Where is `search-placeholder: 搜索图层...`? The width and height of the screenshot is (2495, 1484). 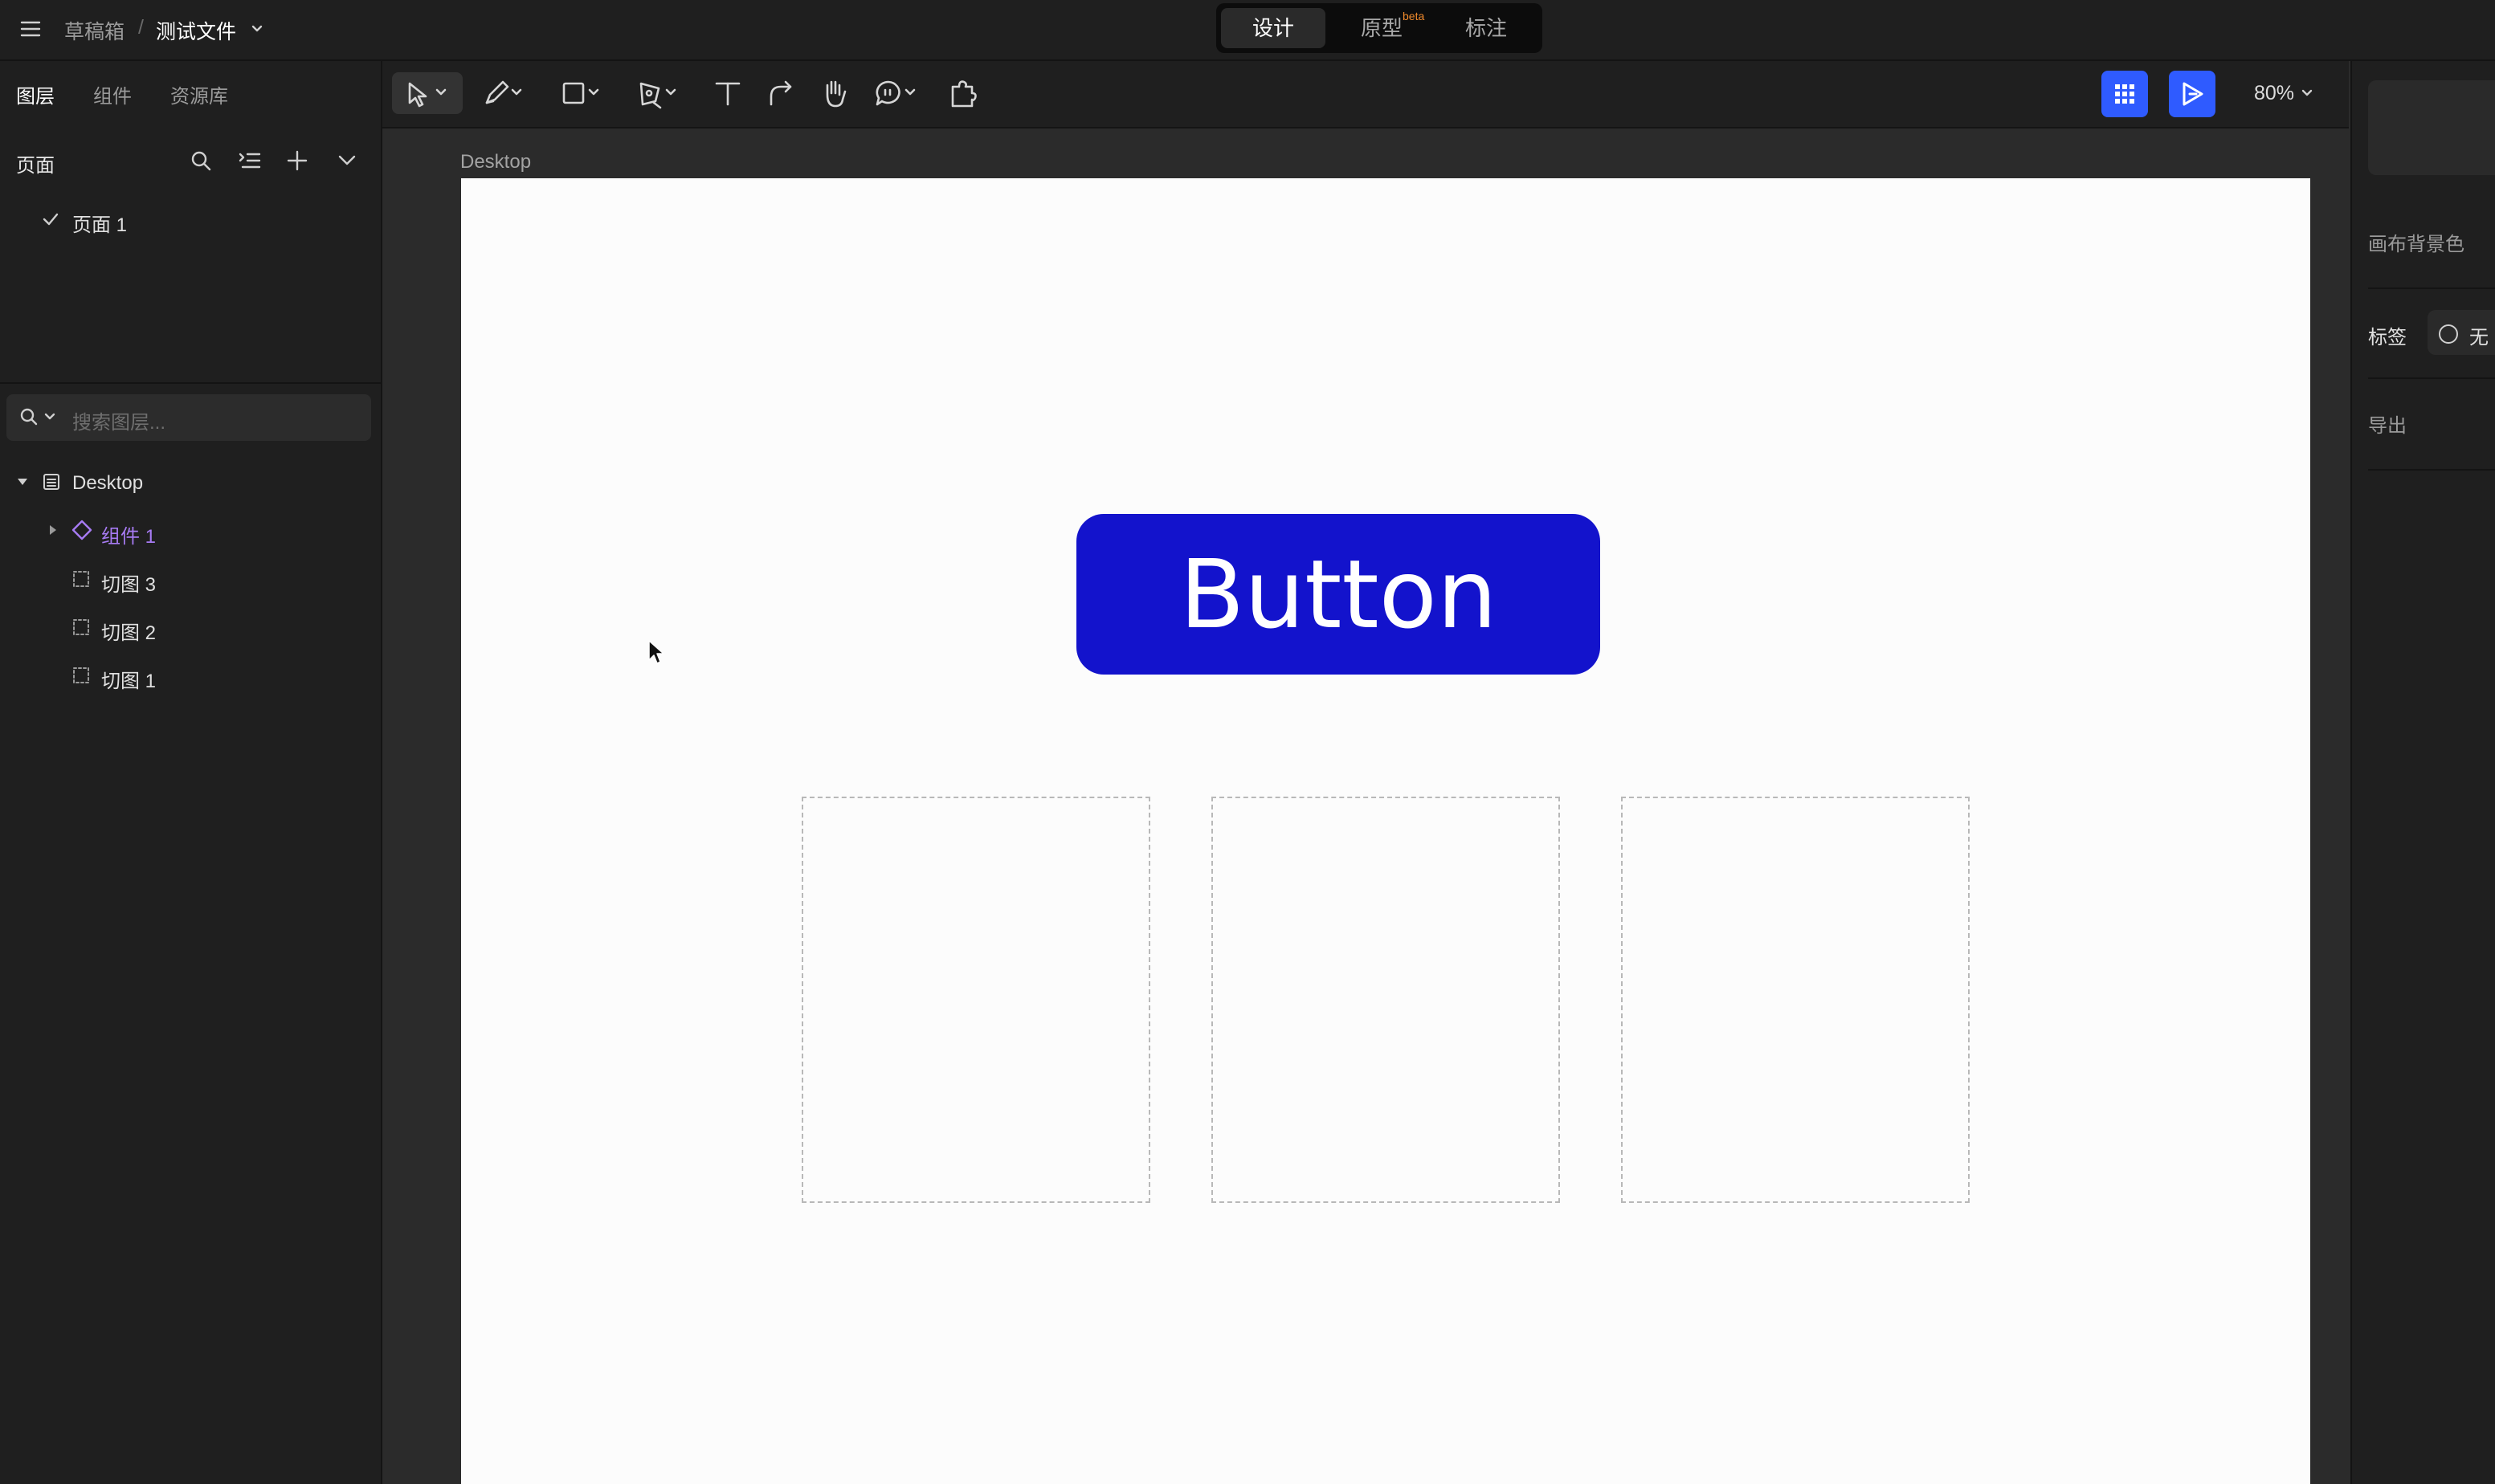 search-placeholder: 搜索图层... is located at coordinates (119, 423).